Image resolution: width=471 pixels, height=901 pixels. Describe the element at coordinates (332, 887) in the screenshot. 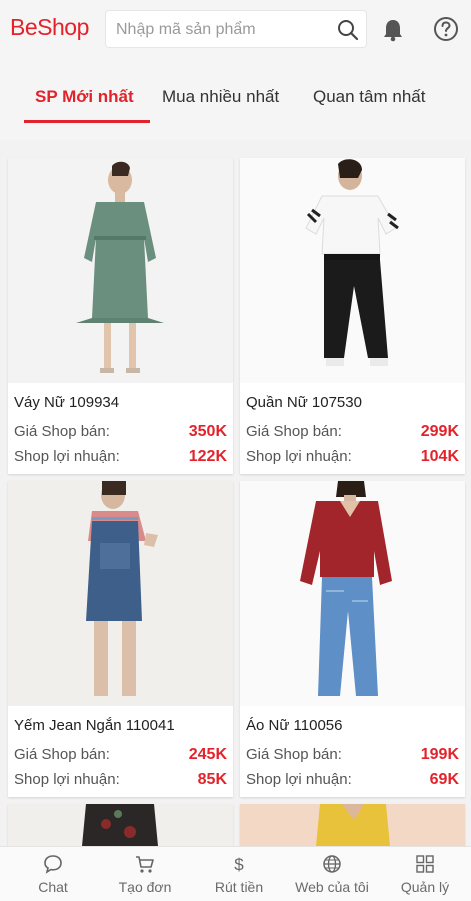

I see `nav-my-web-label: Web của tôi` at that location.